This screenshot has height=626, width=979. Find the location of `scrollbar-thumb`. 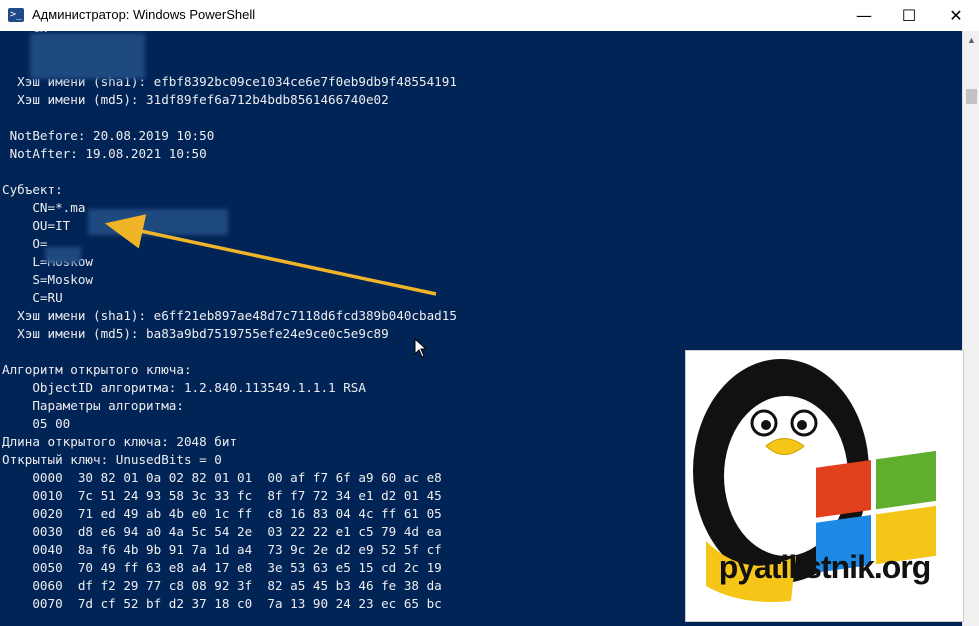

scrollbar-thumb is located at coordinates (971, 96).